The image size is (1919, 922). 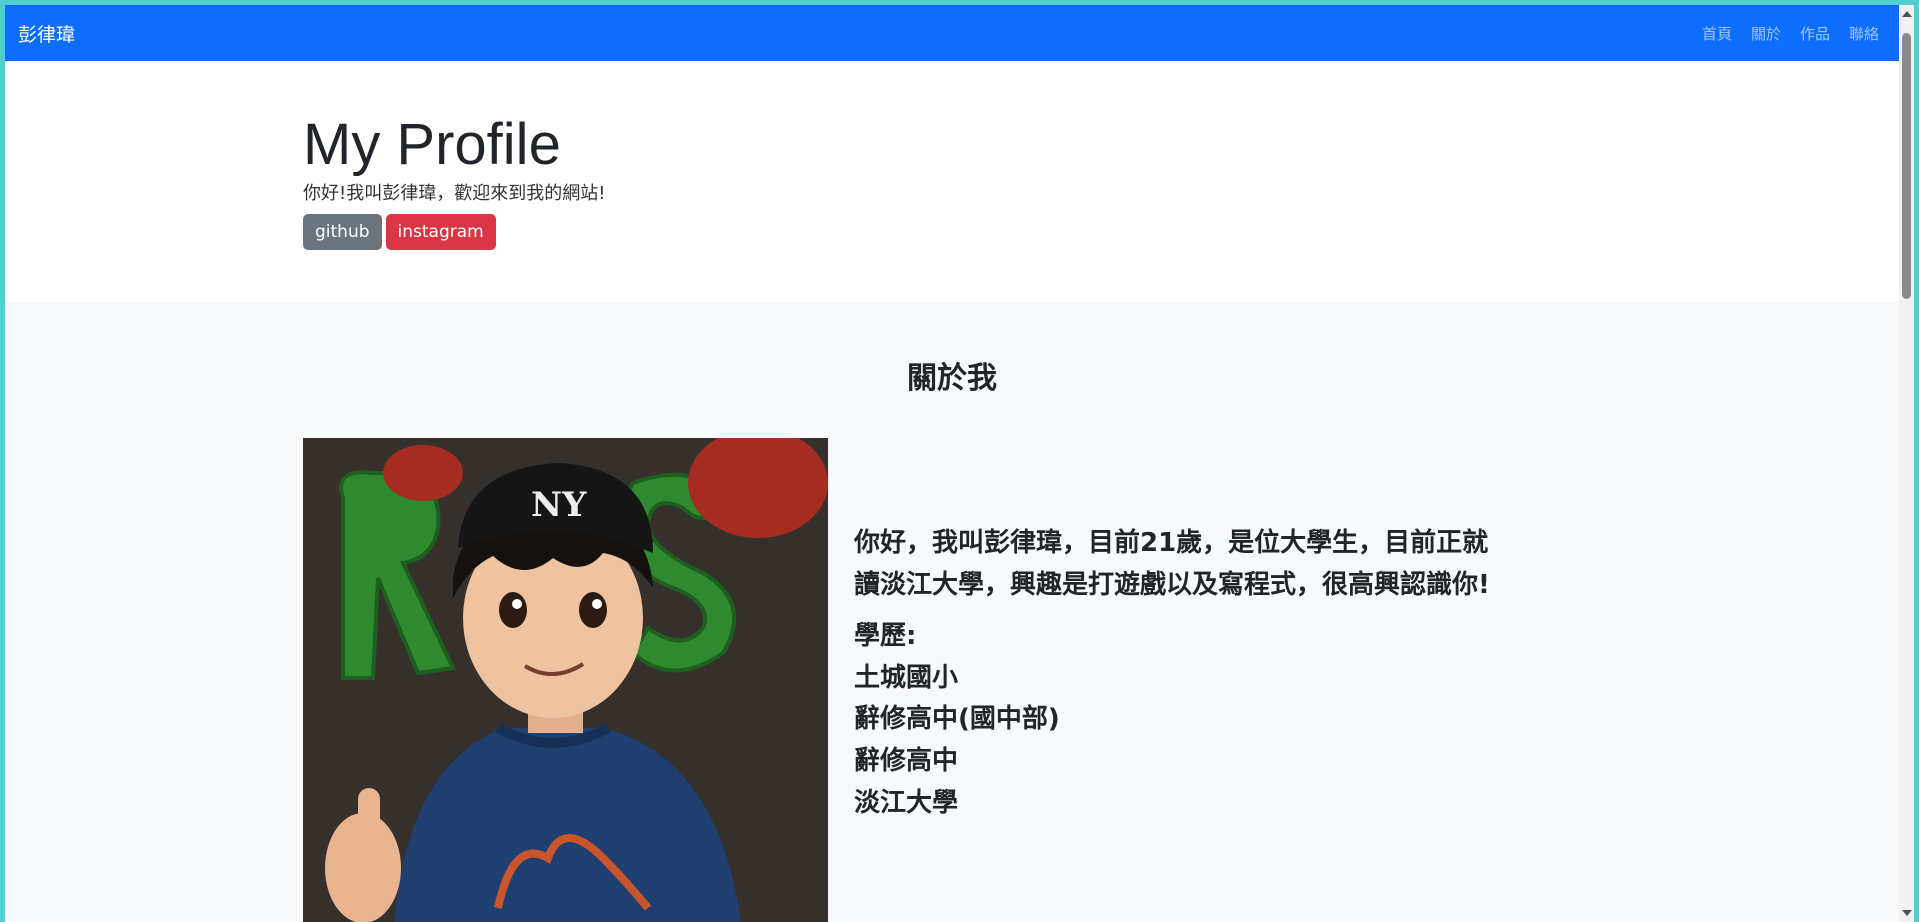 I want to click on navbar: 彭律瑋 首頁 關於 作品 聯絡, so click(x=952, y=33).